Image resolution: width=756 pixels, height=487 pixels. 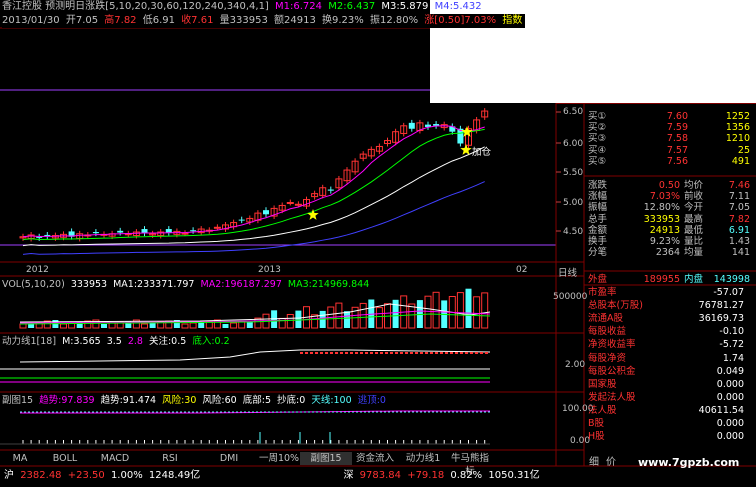 I want to click on tab-3: RSI, so click(x=170, y=458).